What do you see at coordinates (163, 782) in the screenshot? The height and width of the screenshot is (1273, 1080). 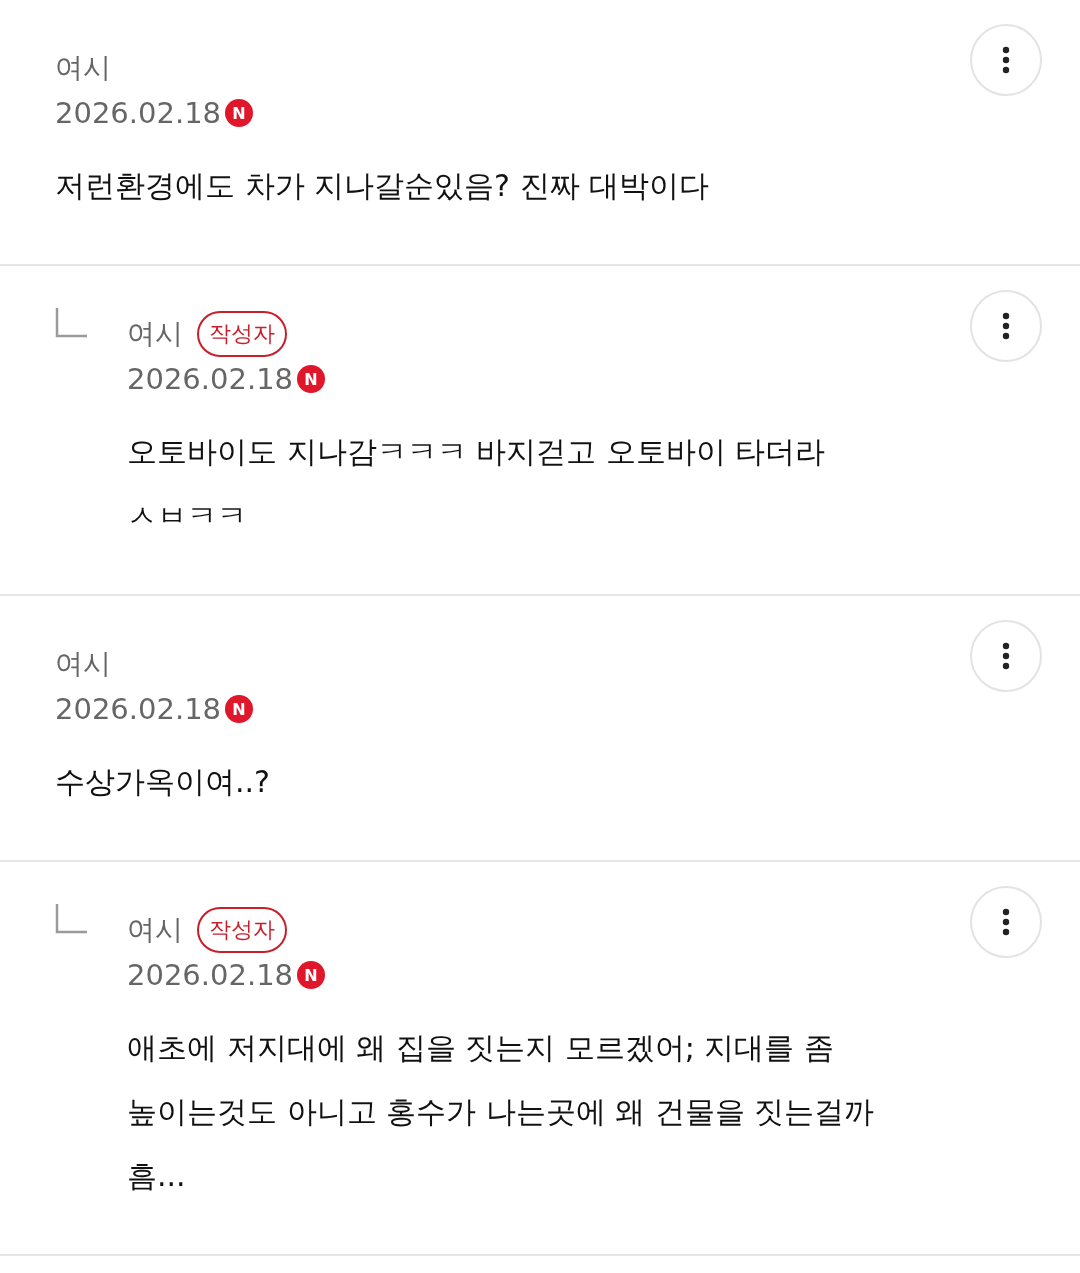 I see `comment-text: 수상가옥이여..?` at bounding box center [163, 782].